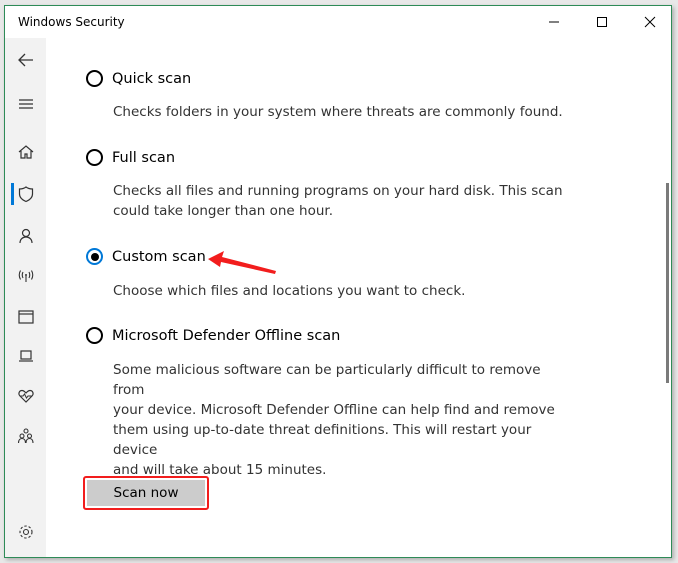 This screenshot has width=678, height=563. What do you see at coordinates (94, 157) in the screenshot?
I see `full-scan-radio` at bounding box center [94, 157].